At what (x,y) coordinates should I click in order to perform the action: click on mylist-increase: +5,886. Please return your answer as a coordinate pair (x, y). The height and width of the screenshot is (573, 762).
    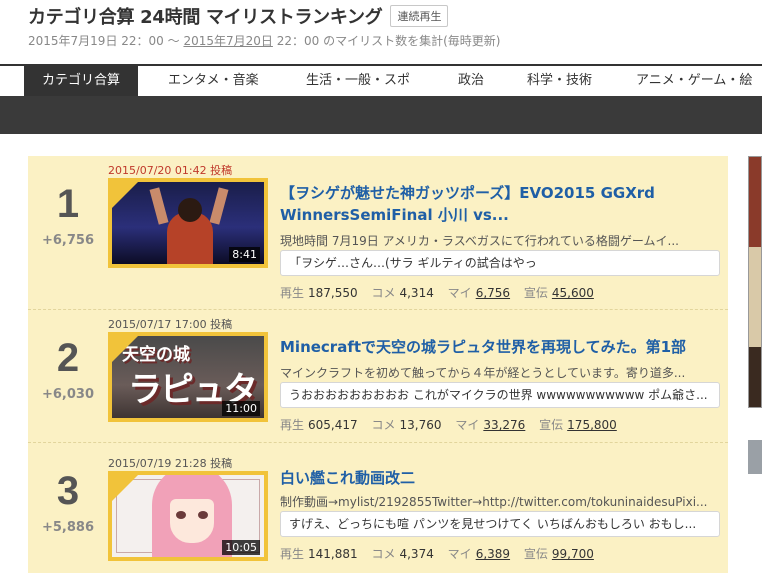
    Looking at the image, I should click on (67, 527).